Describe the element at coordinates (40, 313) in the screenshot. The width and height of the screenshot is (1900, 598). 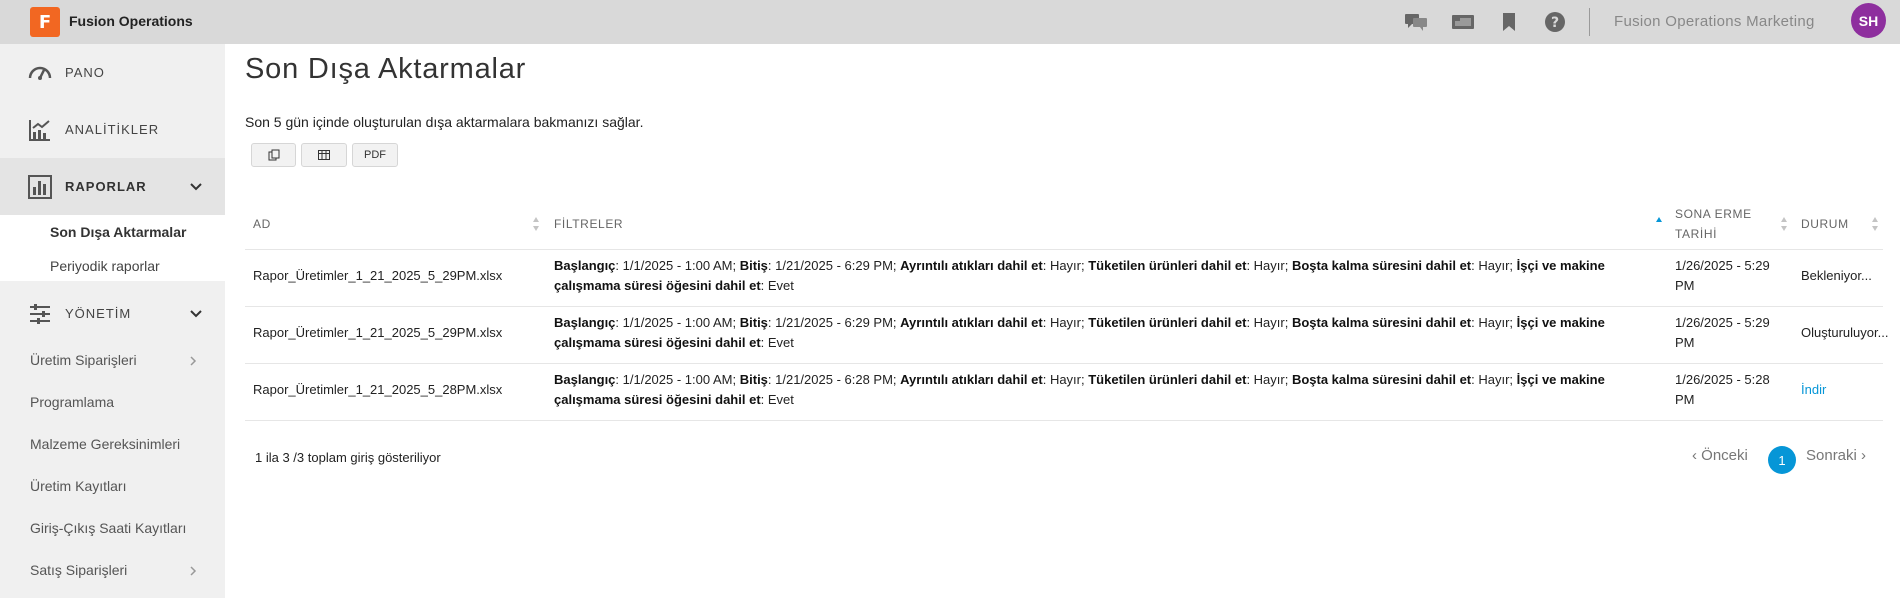
I see `sliders-icon` at that location.